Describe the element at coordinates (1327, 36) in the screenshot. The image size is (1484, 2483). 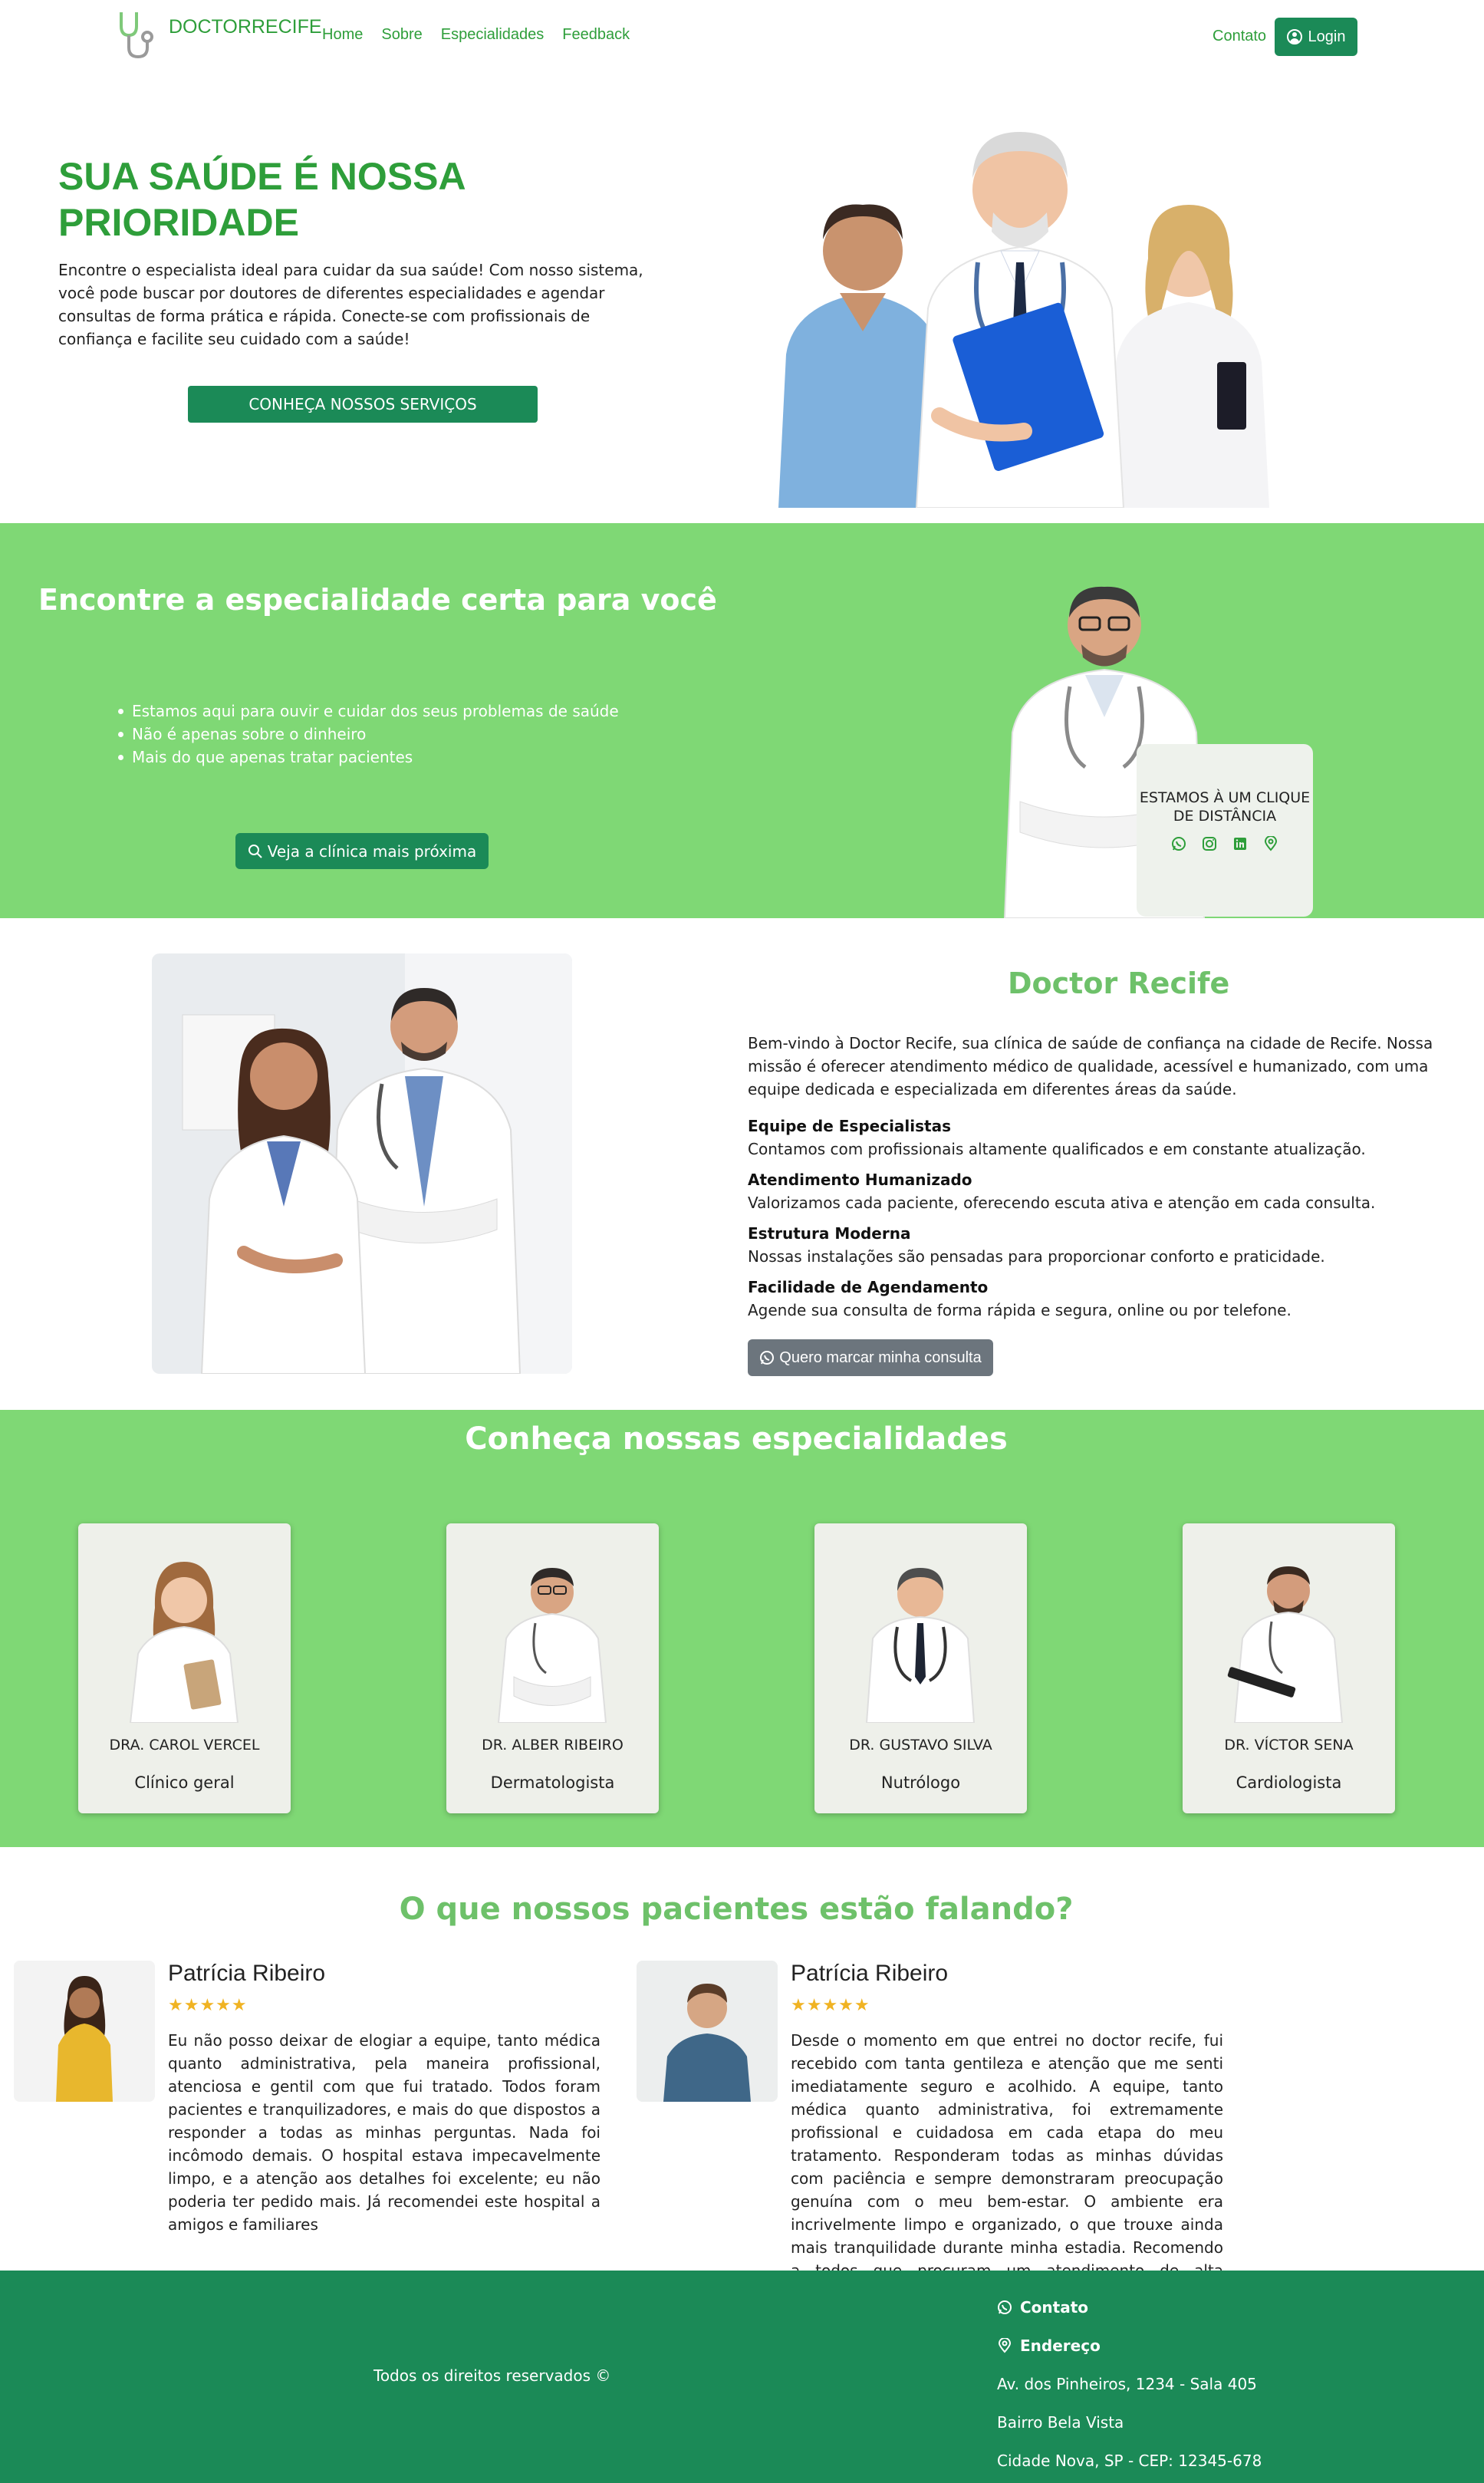
I see `login-label: Login` at that location.